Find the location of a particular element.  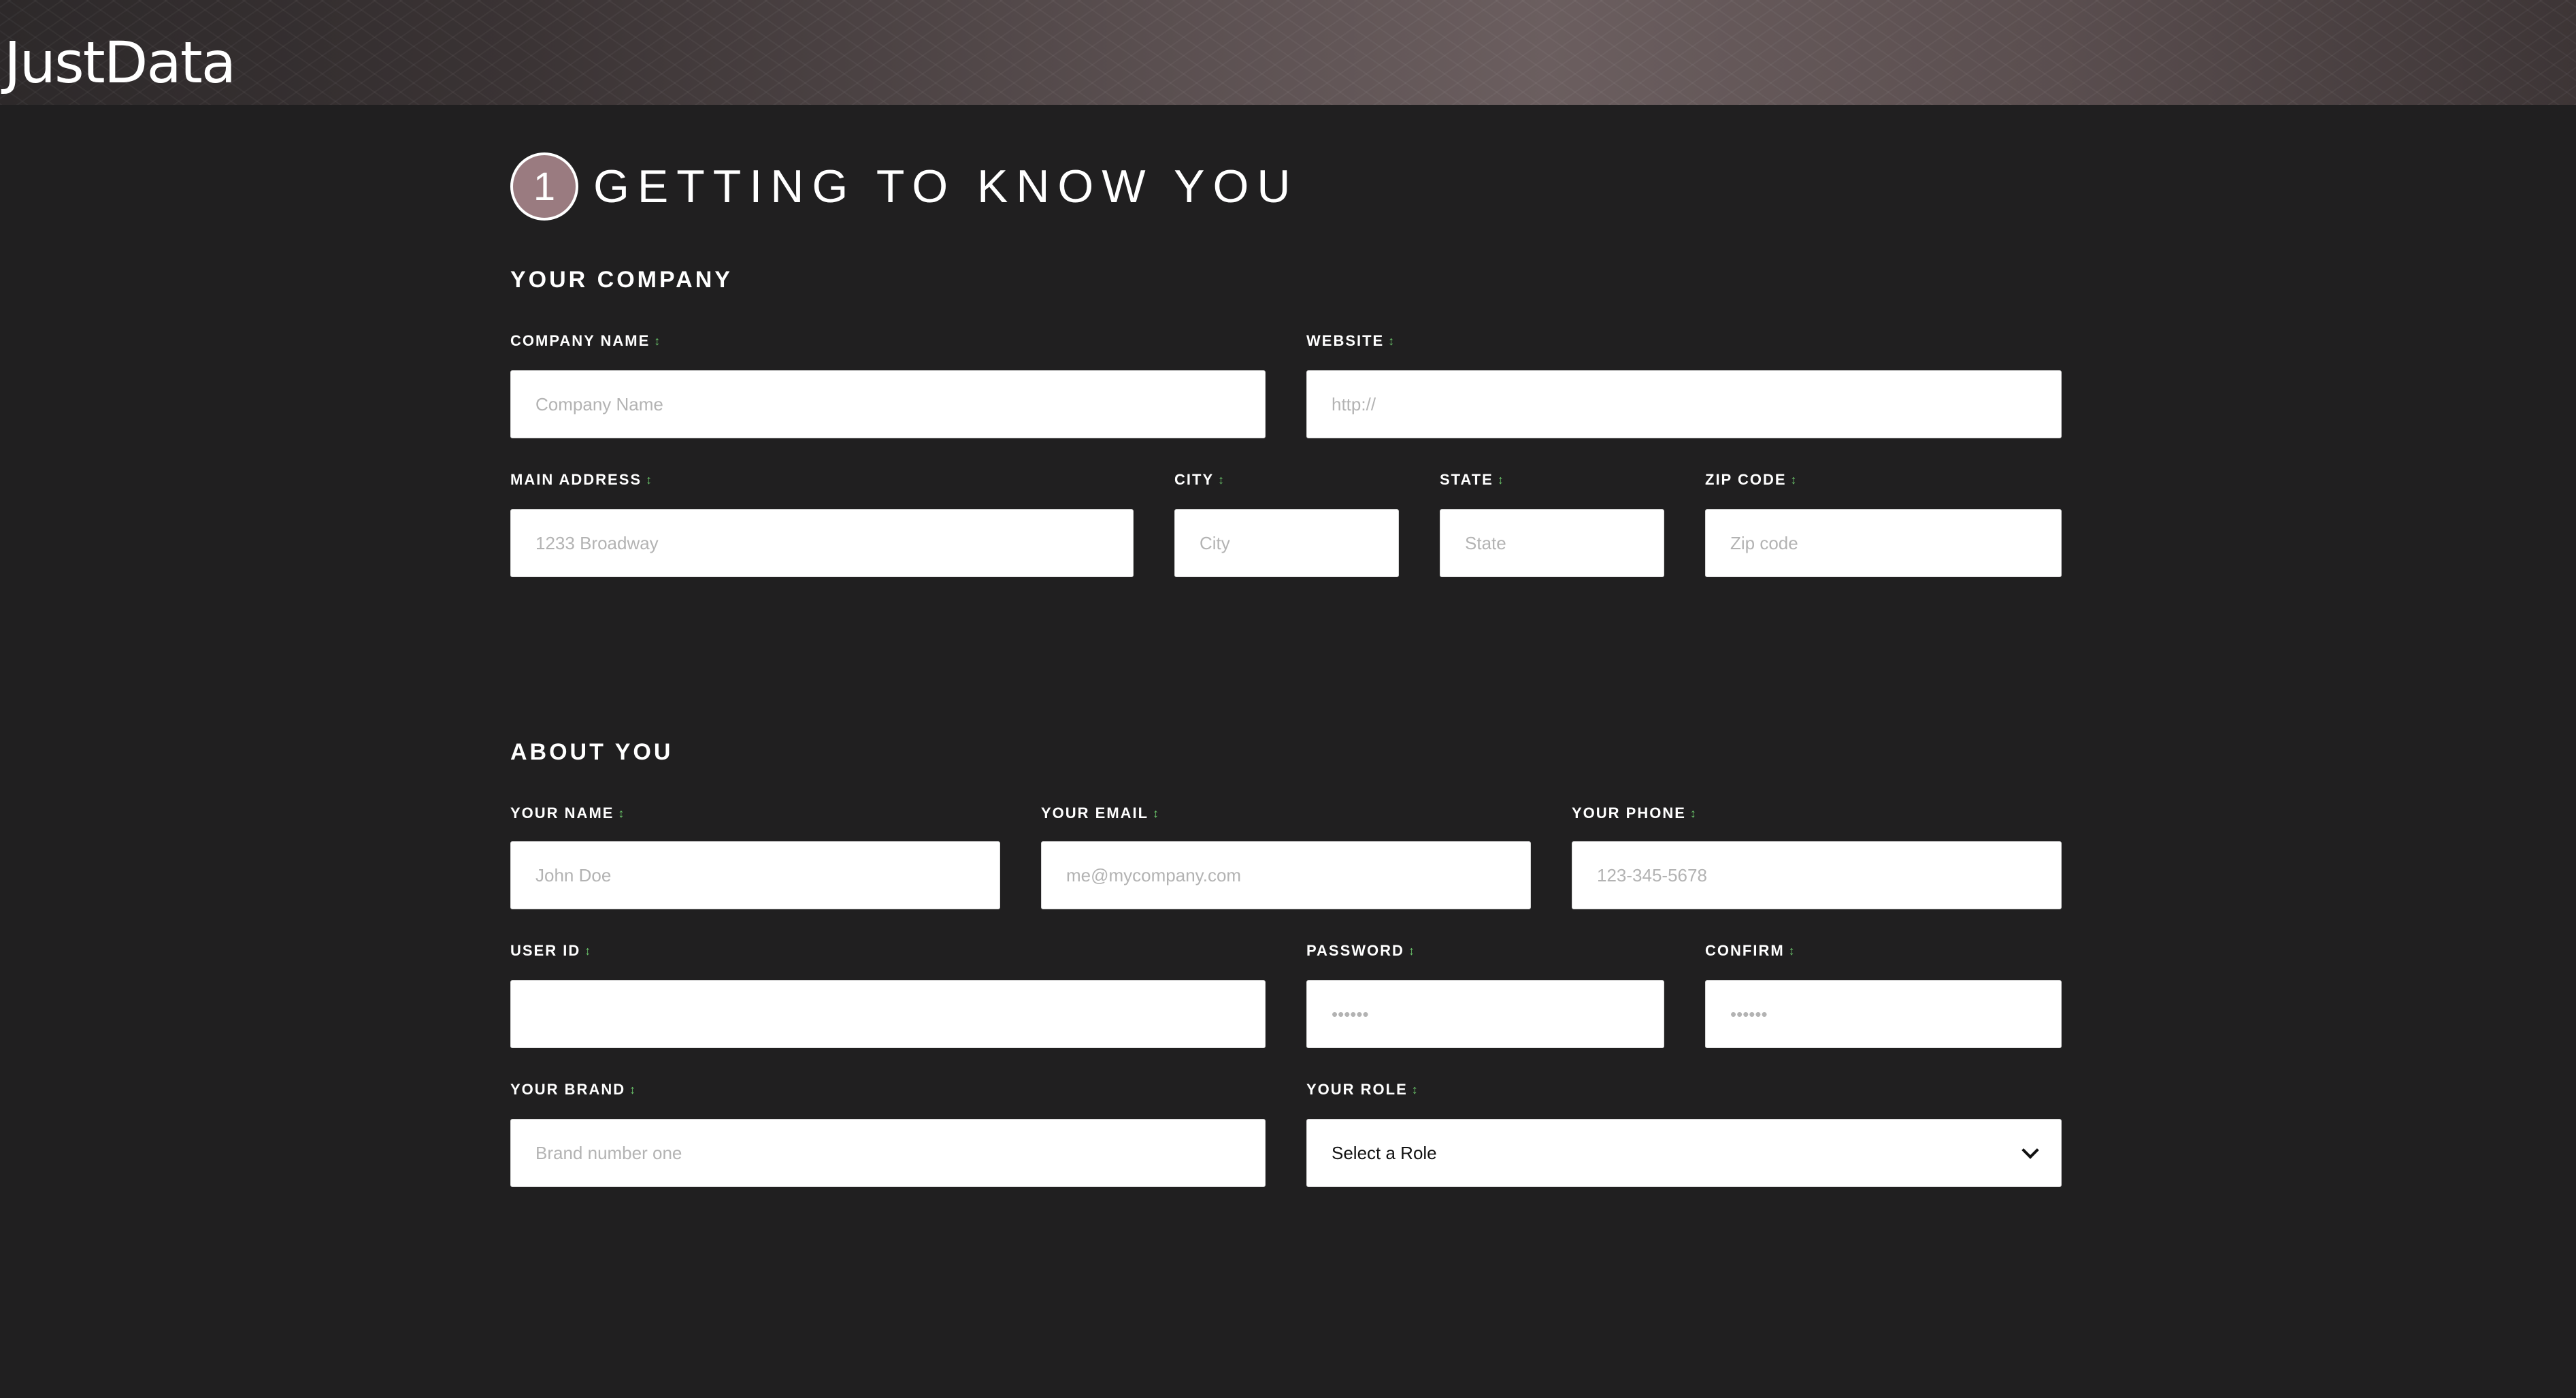

confirm-password-input is located at coordinates (1884, 1014).